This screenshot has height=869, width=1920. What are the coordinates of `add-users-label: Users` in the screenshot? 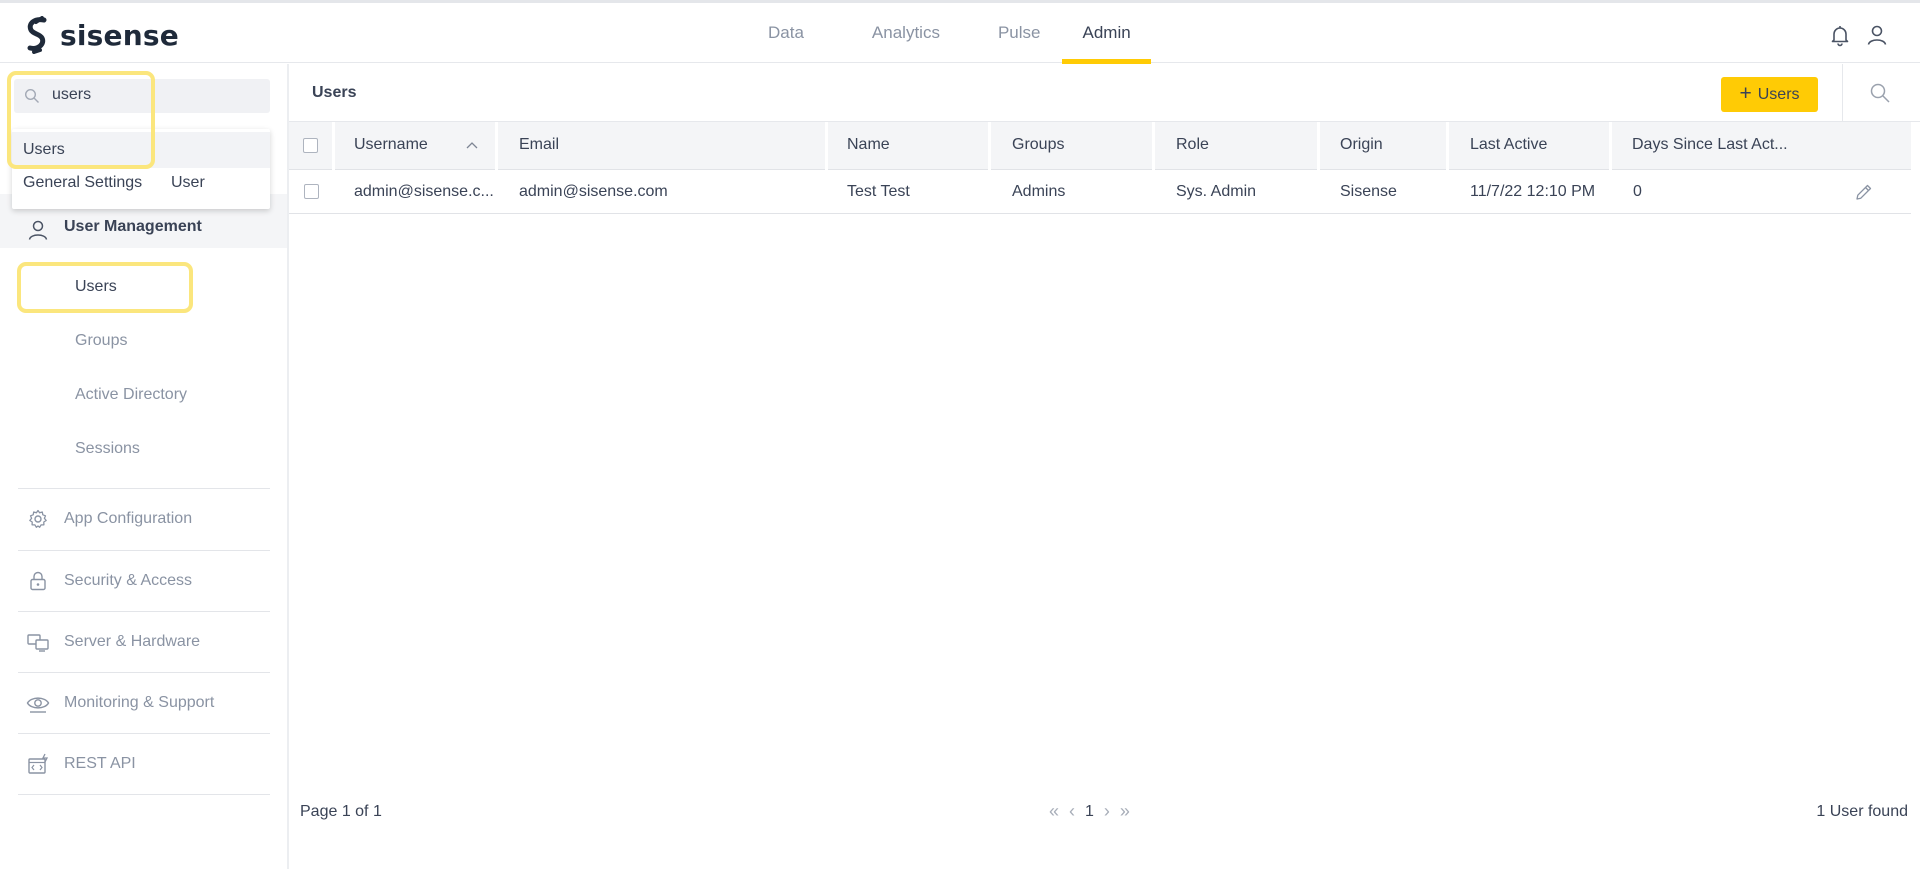 It's located at (1778, 94).